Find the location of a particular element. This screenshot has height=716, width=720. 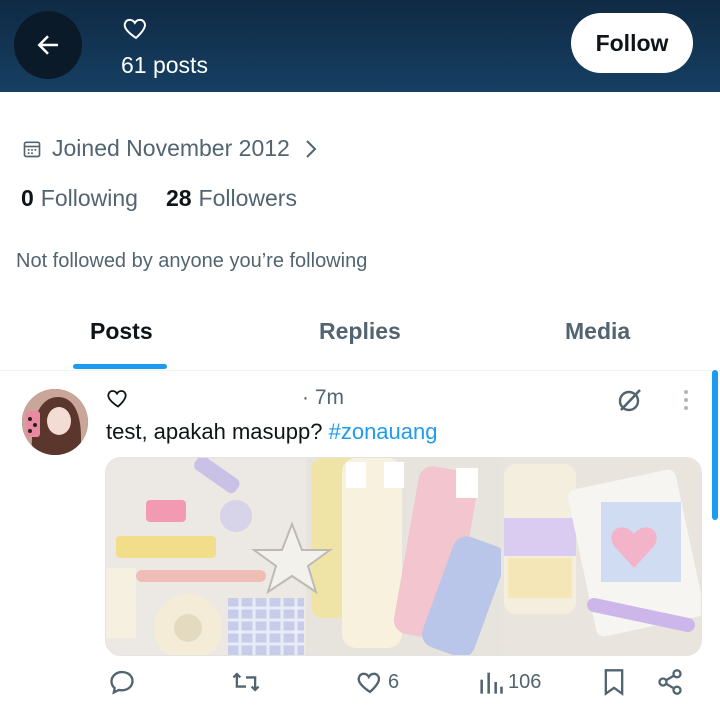

reply-button is located at coordinates (122, 682).